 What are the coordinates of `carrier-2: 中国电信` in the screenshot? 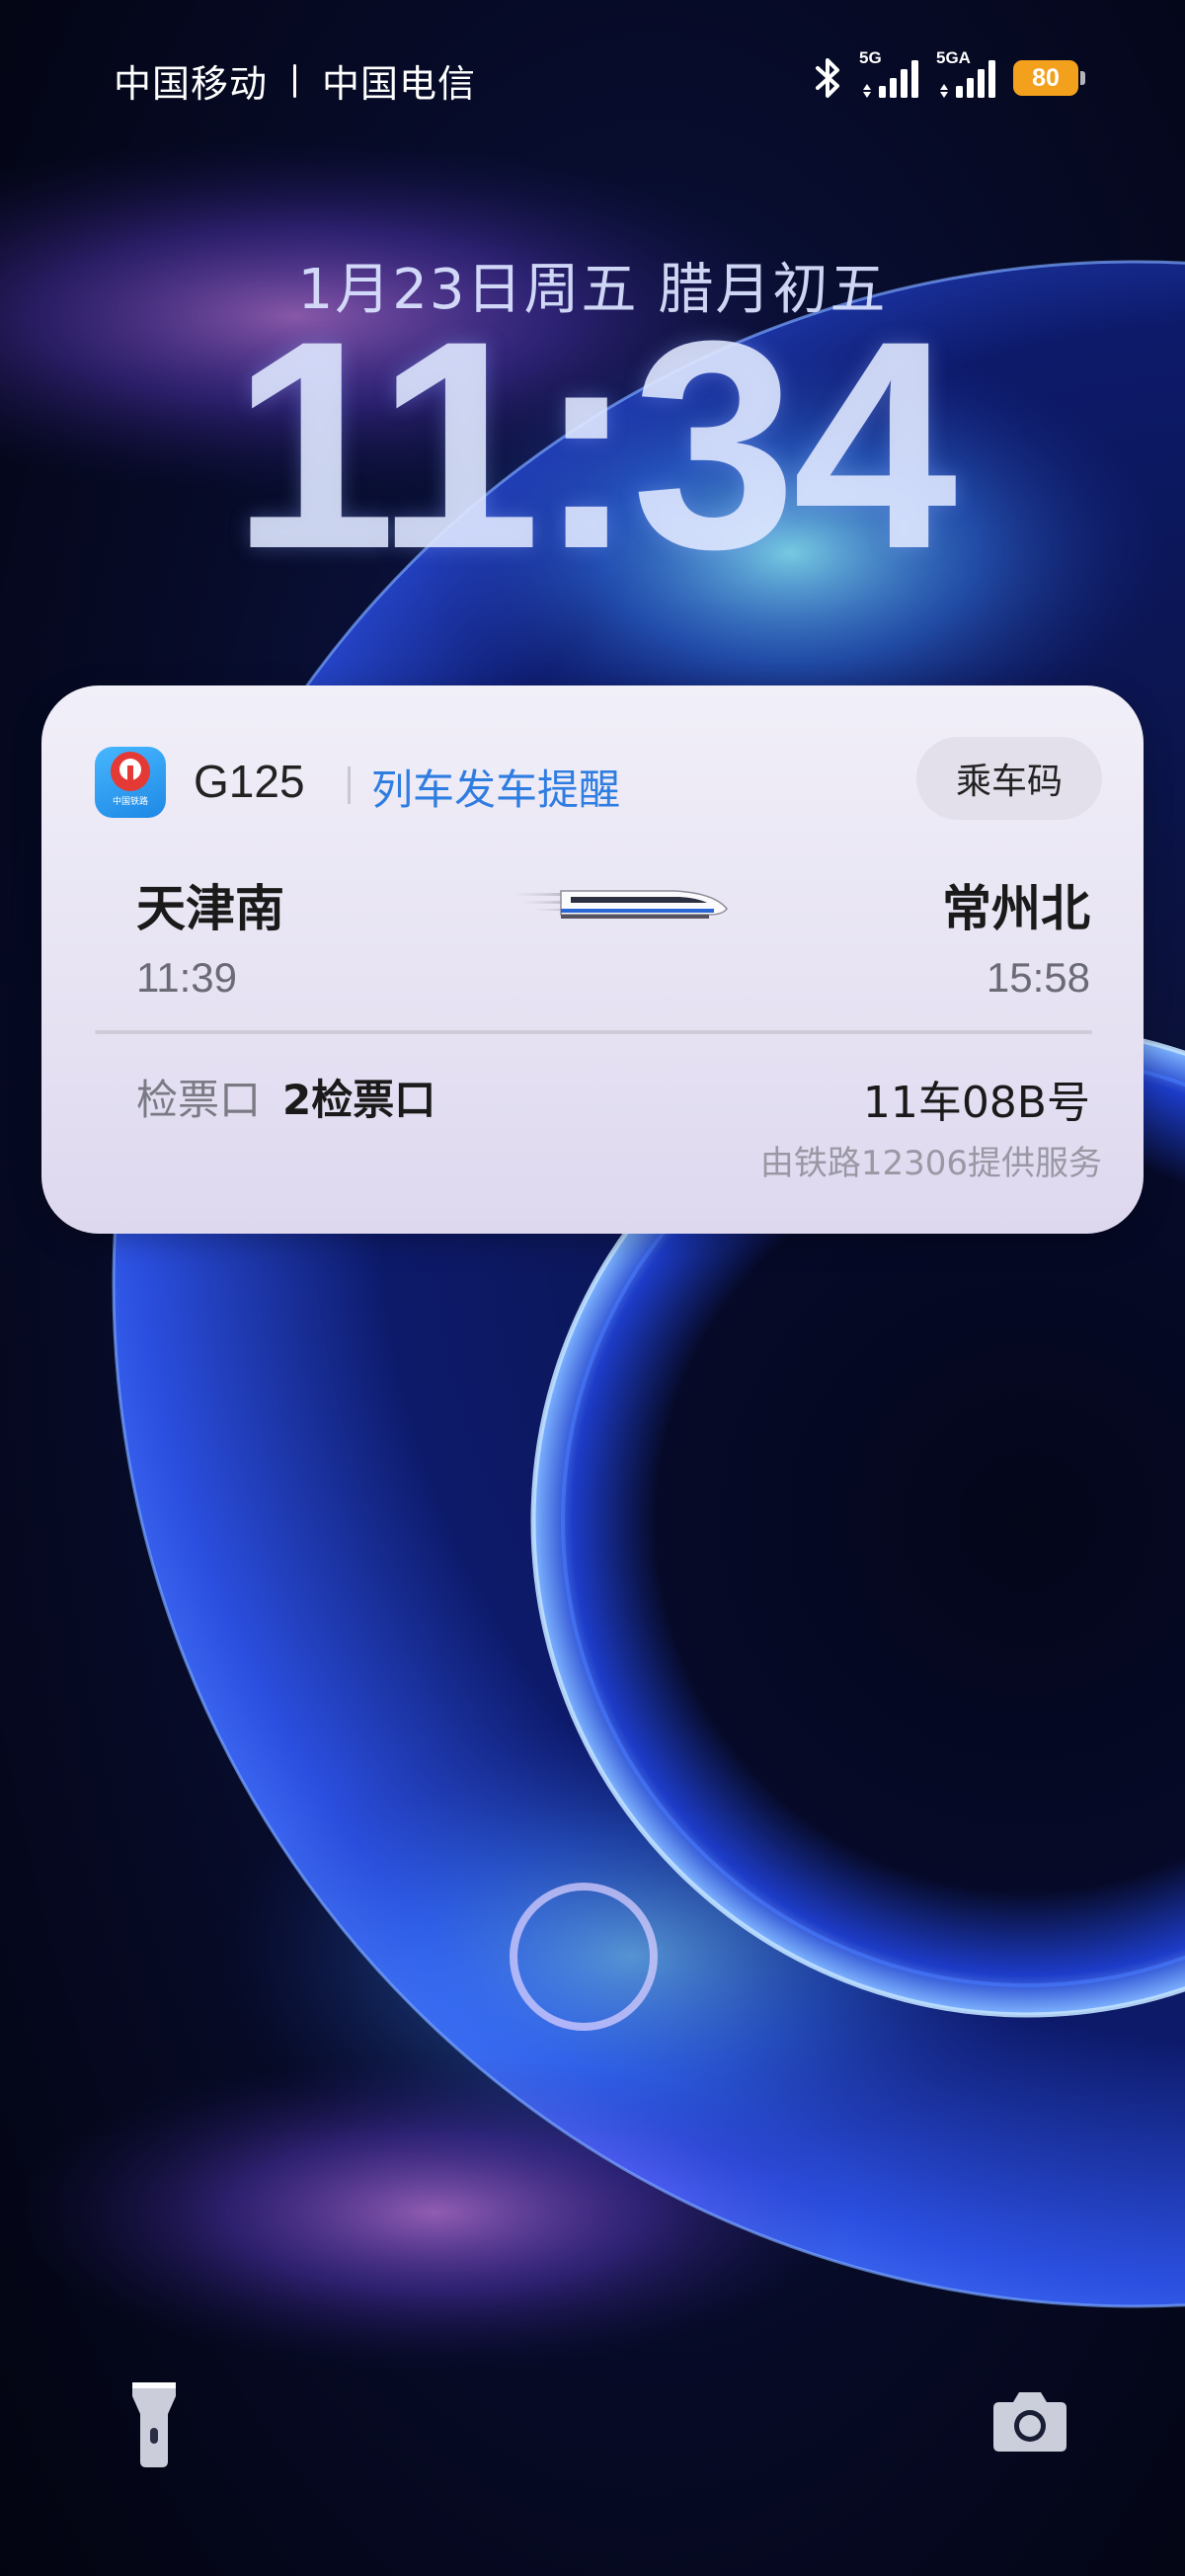 It's located at (399, 84).